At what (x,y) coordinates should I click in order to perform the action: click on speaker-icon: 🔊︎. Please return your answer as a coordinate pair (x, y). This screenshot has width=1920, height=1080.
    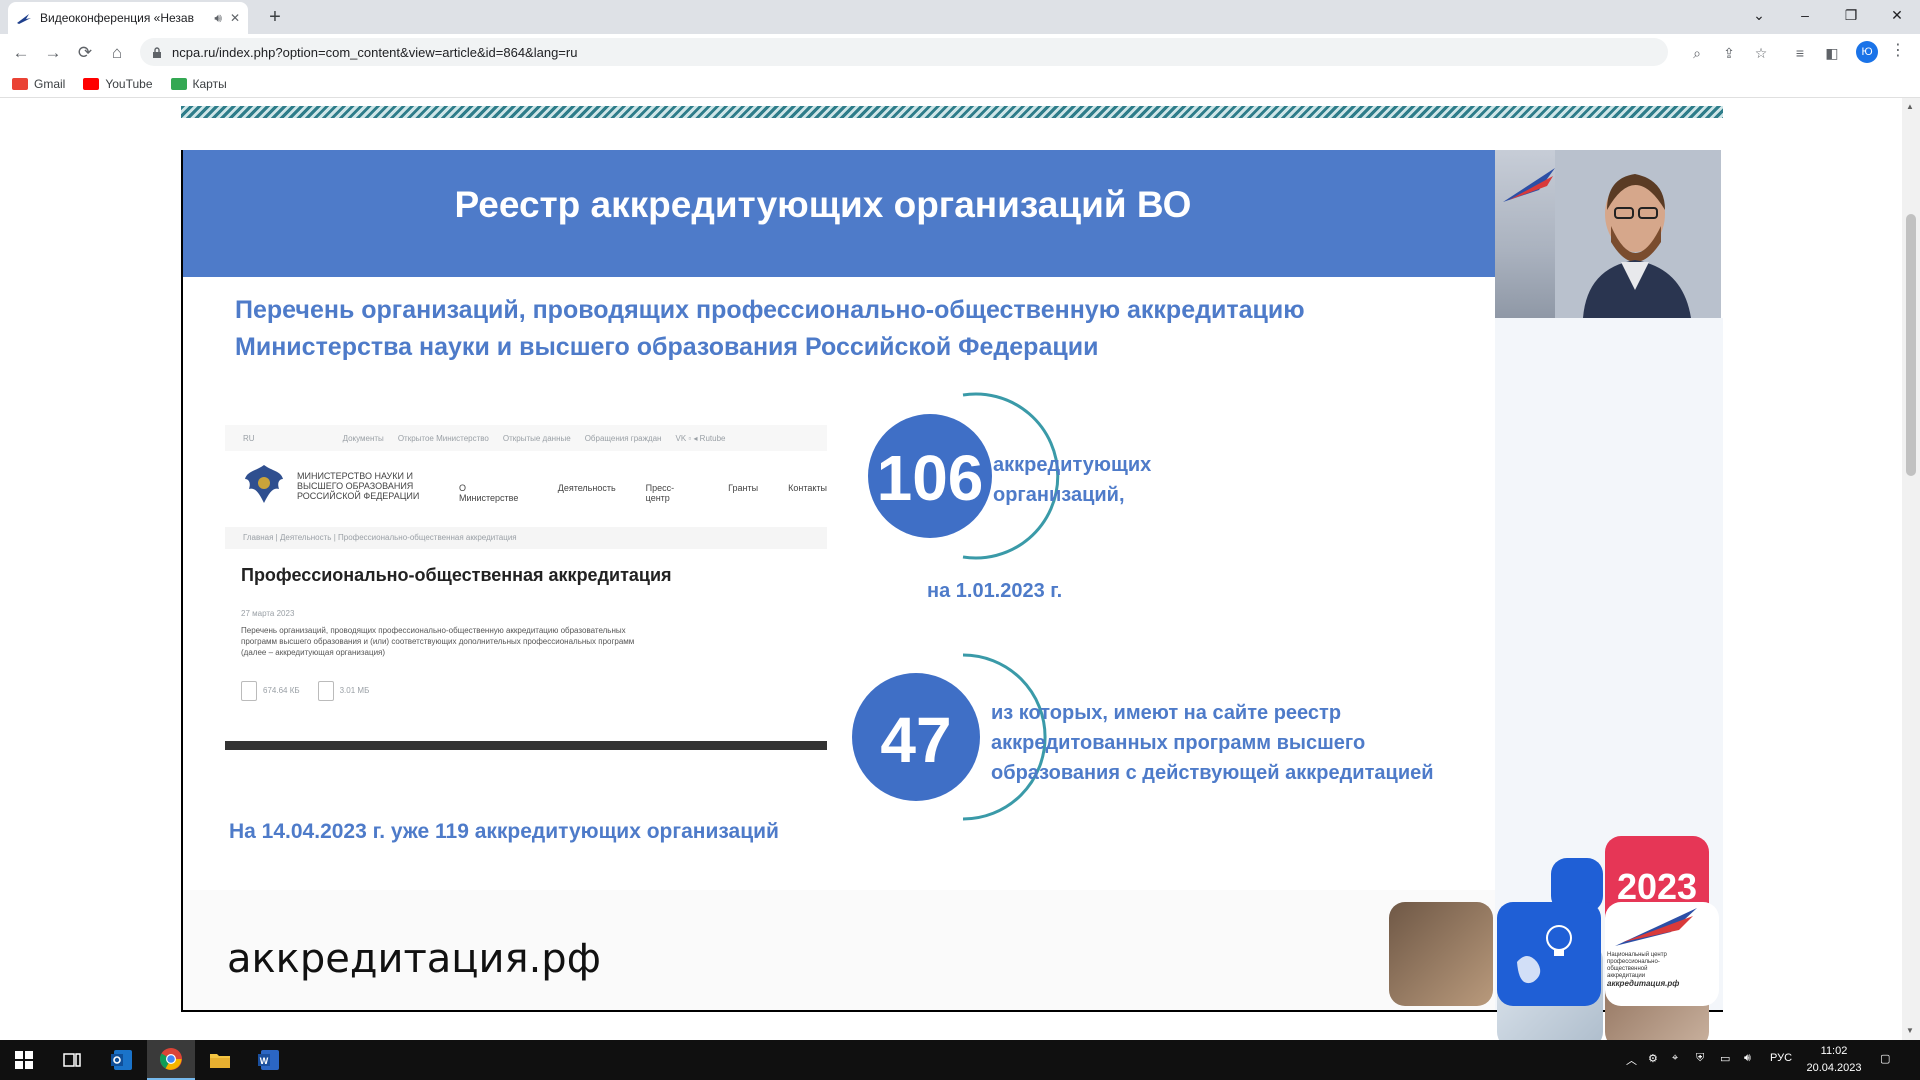
    Looking at the image, I should click on (218, 18).